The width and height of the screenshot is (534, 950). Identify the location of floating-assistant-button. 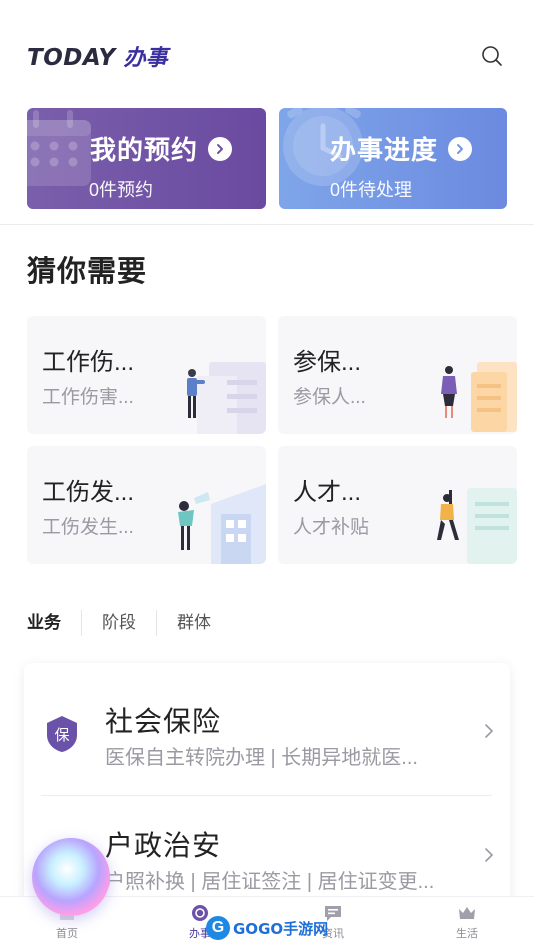
(71, 877).